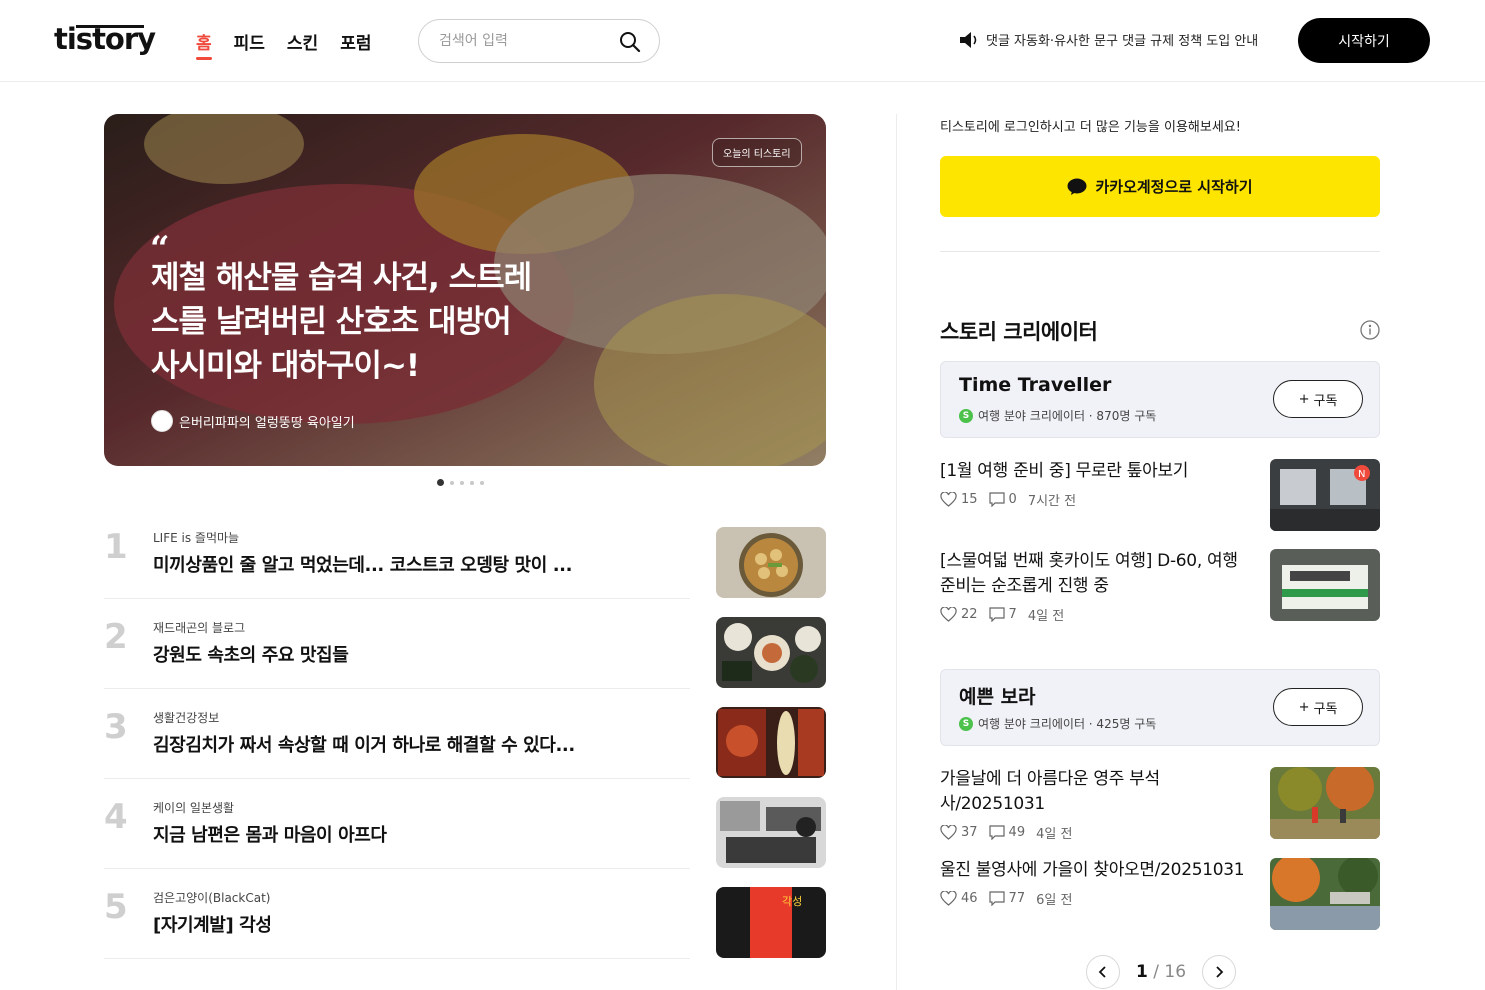 The image size is (1485, 990). Describe the element at coordinates (1304, 707) in the screenshot. I see `plus-icon: +` at that location.